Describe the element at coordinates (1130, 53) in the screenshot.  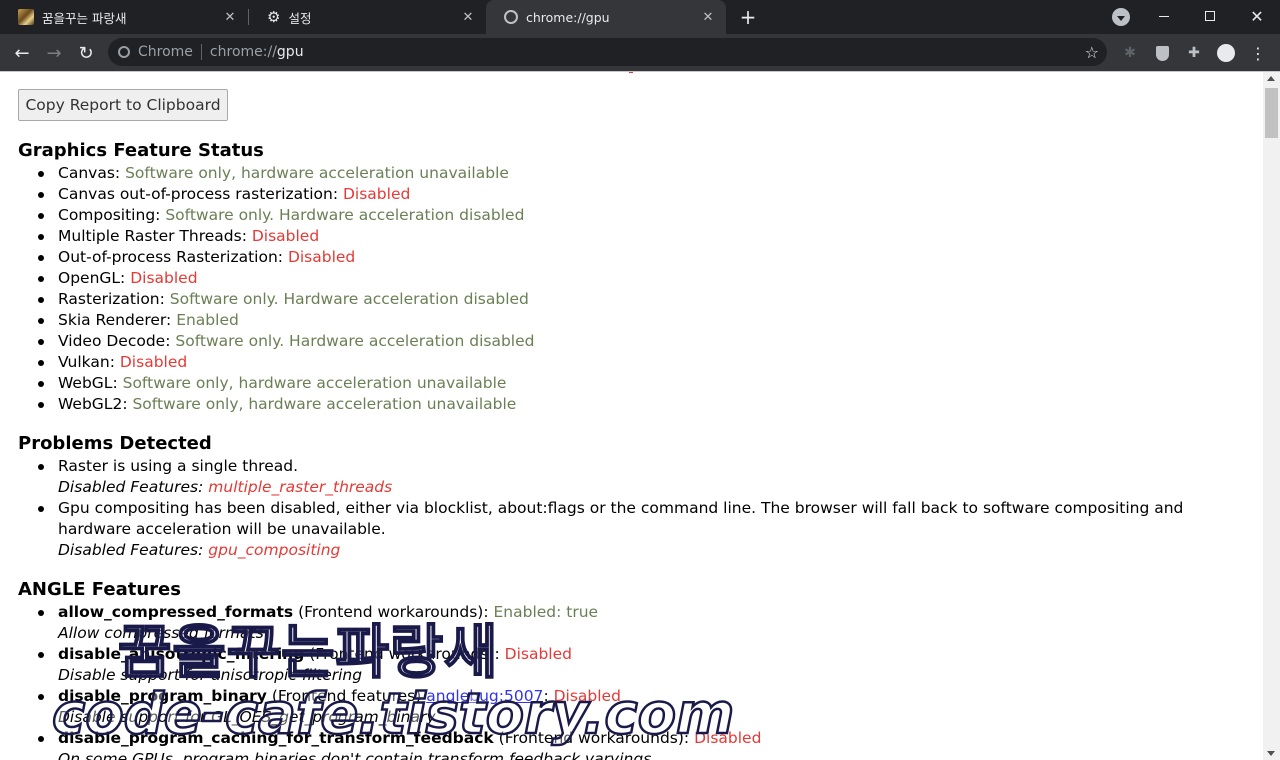
I see `extension-bug-icon: ✱` at that location.